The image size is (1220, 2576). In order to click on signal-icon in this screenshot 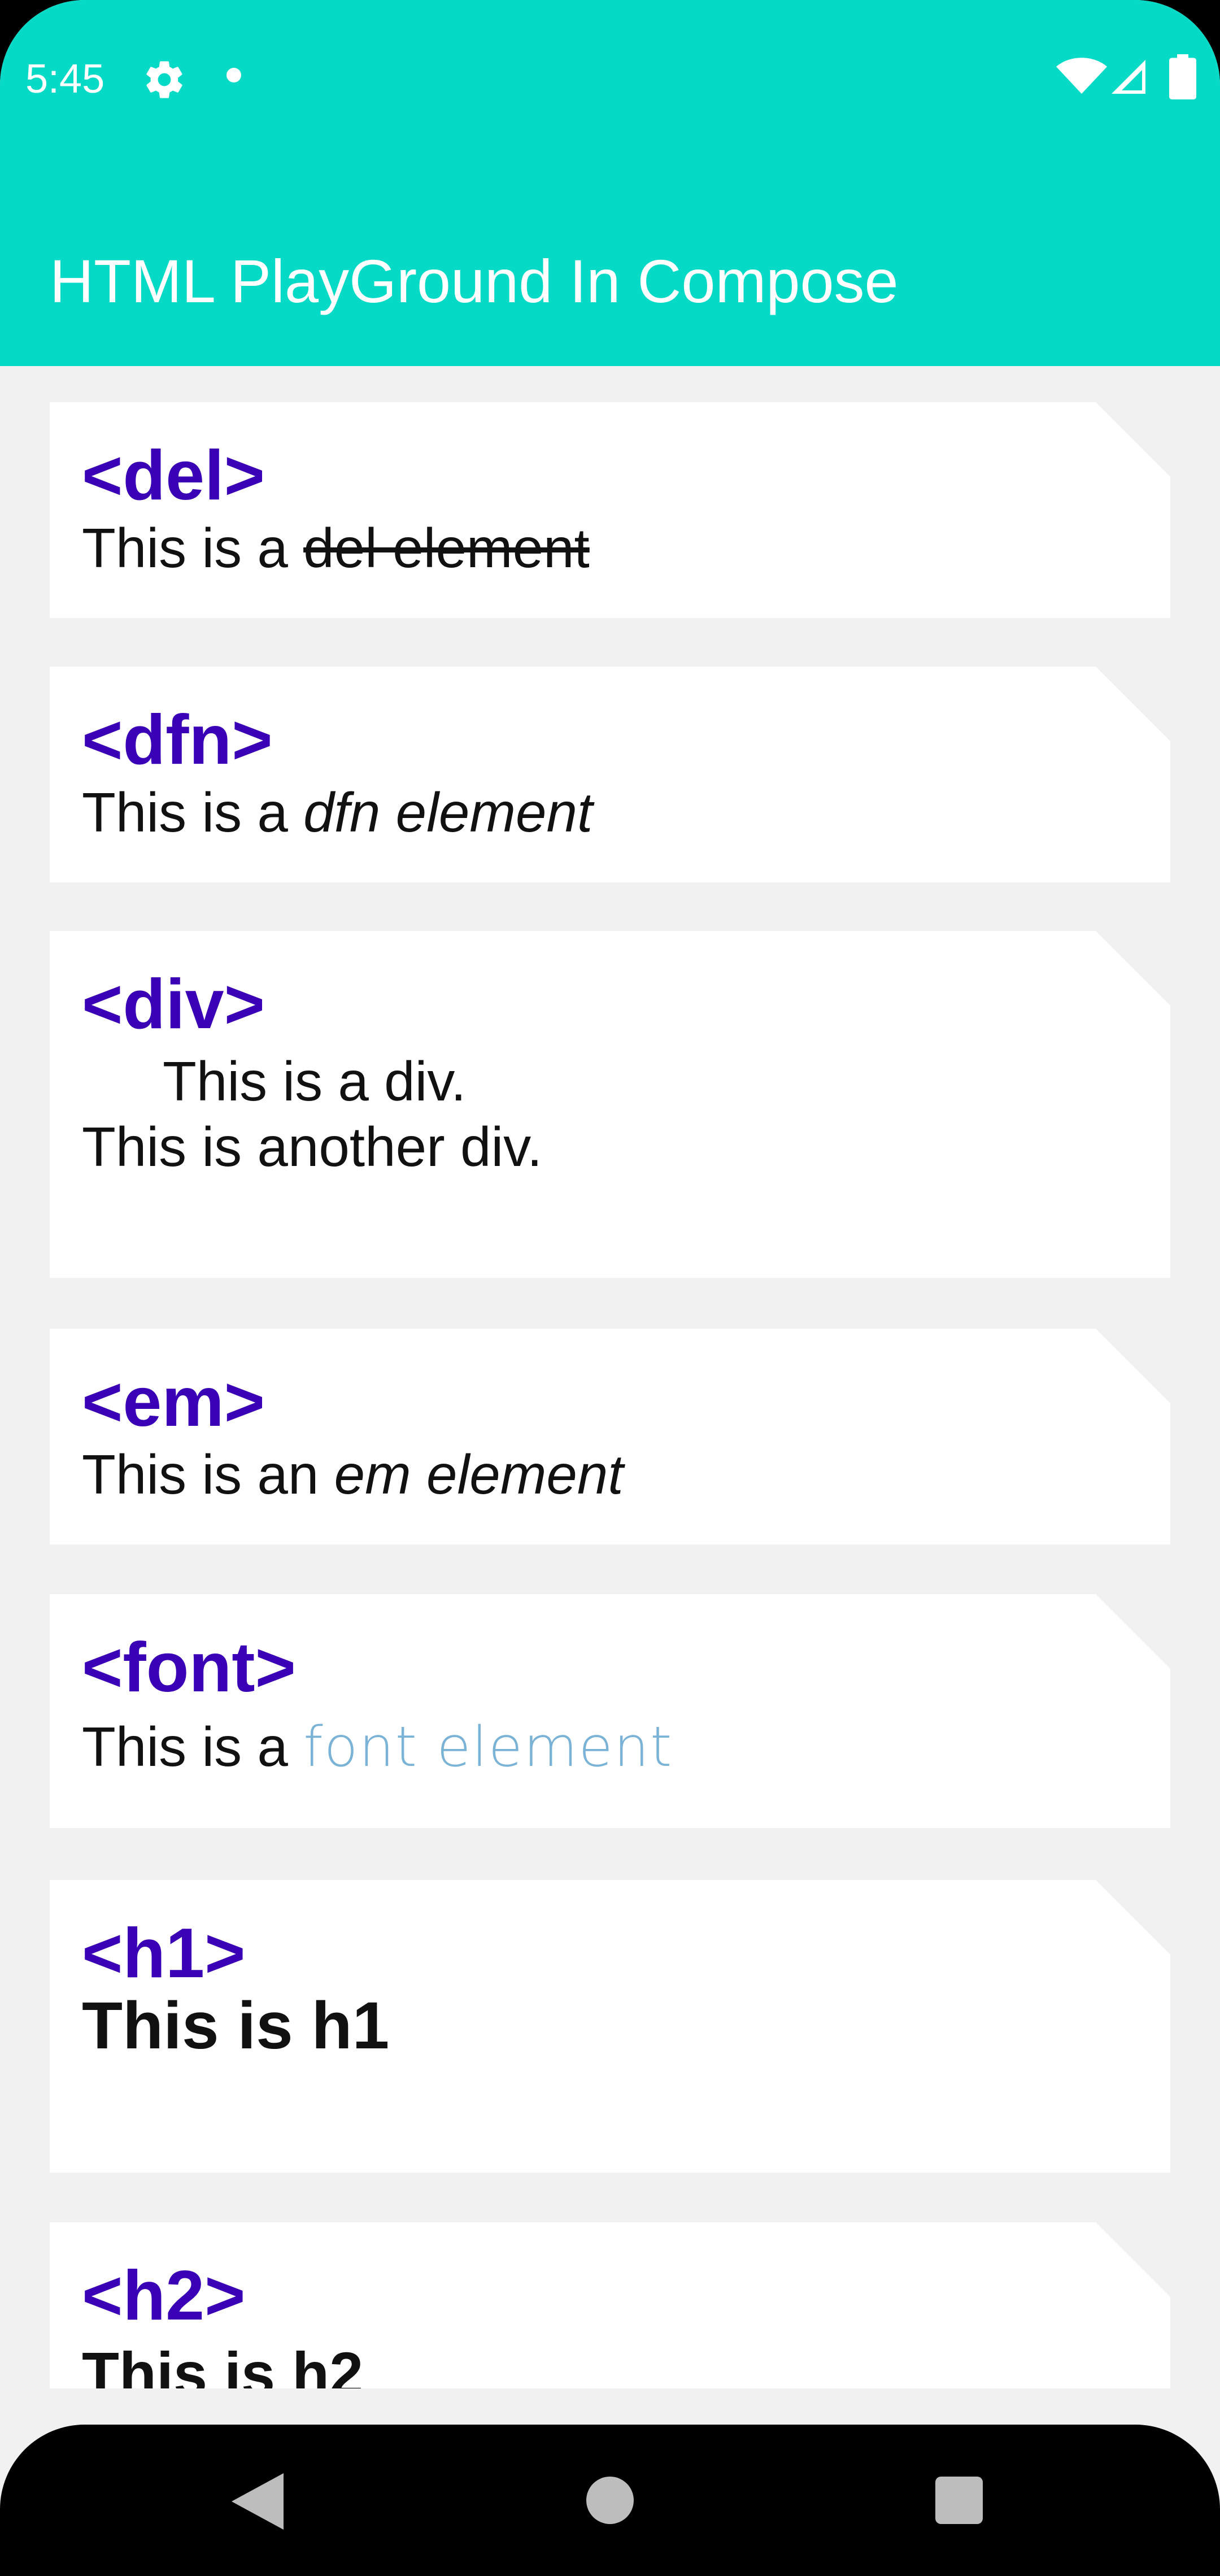, I will do `click(1128, 77)`.